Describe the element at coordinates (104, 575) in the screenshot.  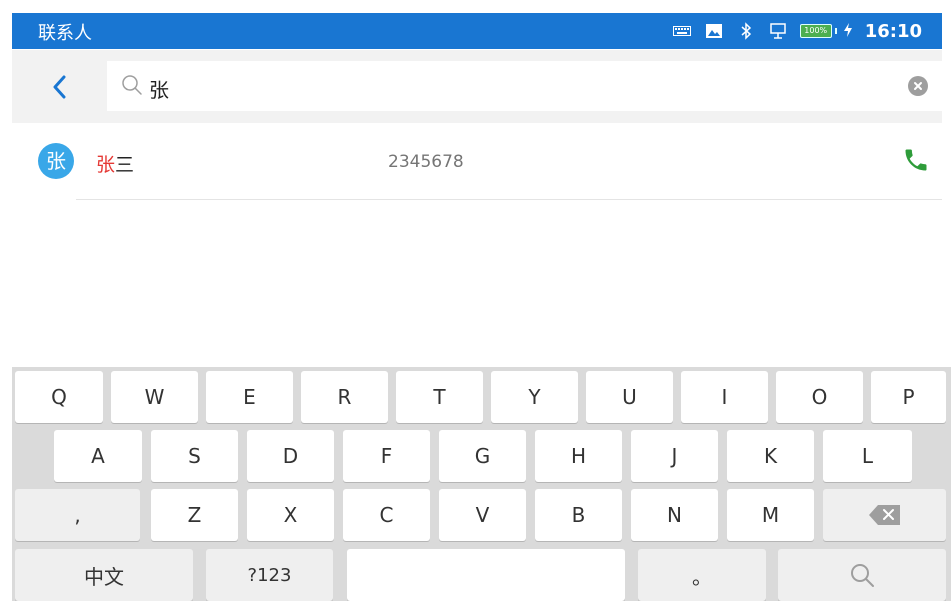
I see `language-key: 中文` at that location.